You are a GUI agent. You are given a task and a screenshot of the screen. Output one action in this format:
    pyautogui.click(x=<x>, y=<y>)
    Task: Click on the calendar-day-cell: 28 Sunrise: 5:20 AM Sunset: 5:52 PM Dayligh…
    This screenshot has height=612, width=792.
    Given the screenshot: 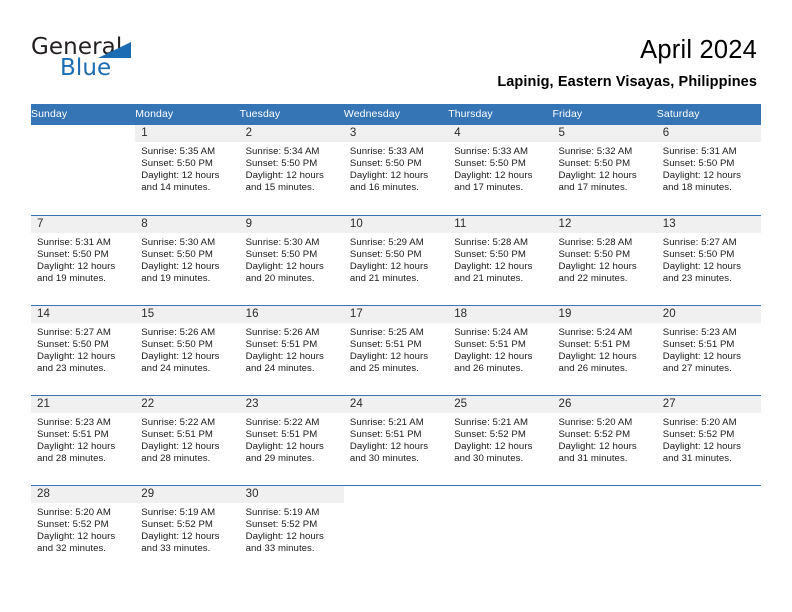 What is the action you would take?
    pyautogui.click(x=83, y=530)
    